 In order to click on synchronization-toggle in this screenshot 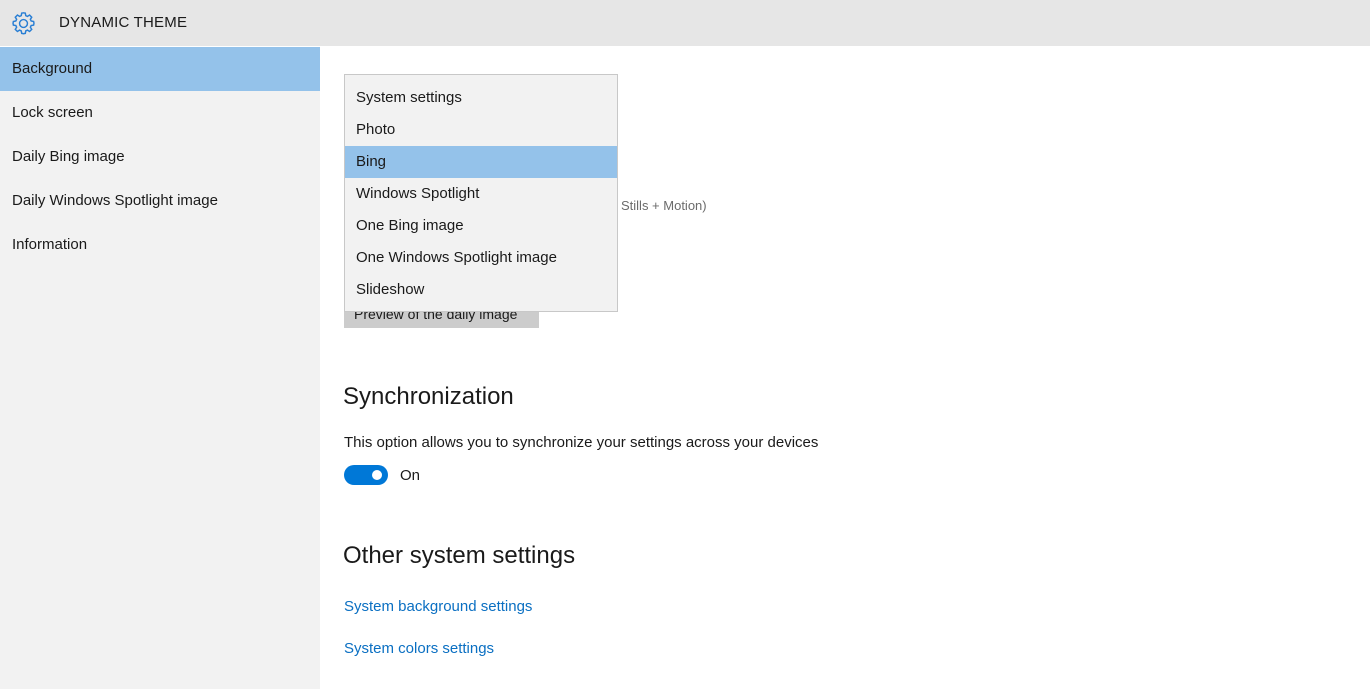, I will do `click(366, 475)`.